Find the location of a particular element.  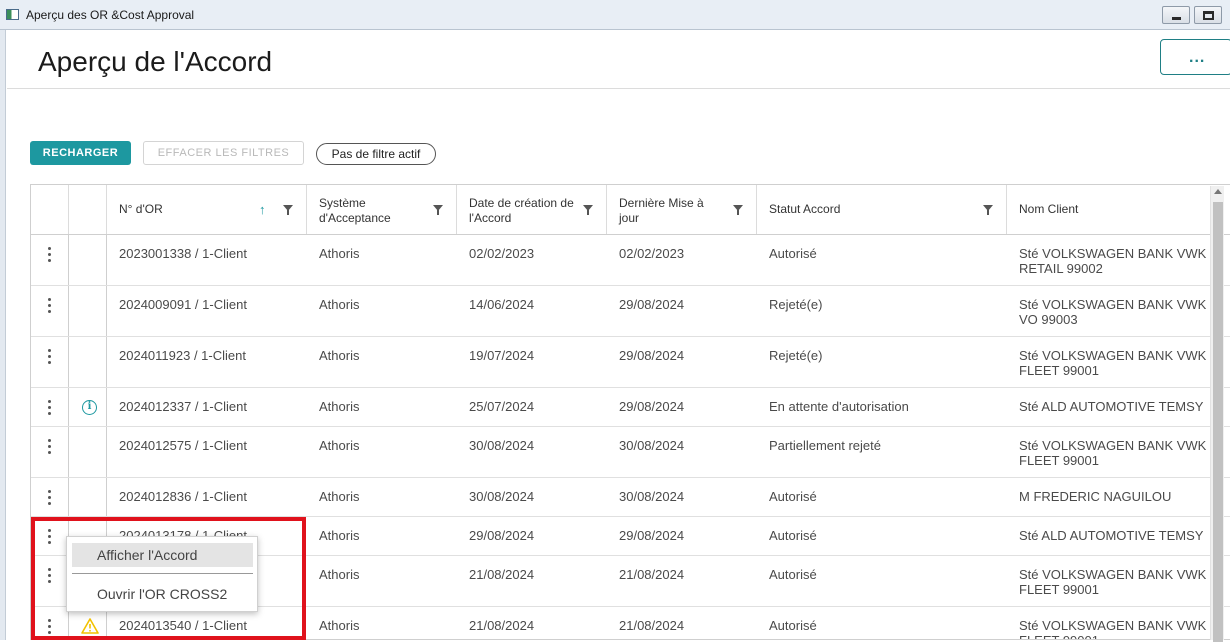

cell-created-text: 14/06/2024 is located at coordinates (502, 304).